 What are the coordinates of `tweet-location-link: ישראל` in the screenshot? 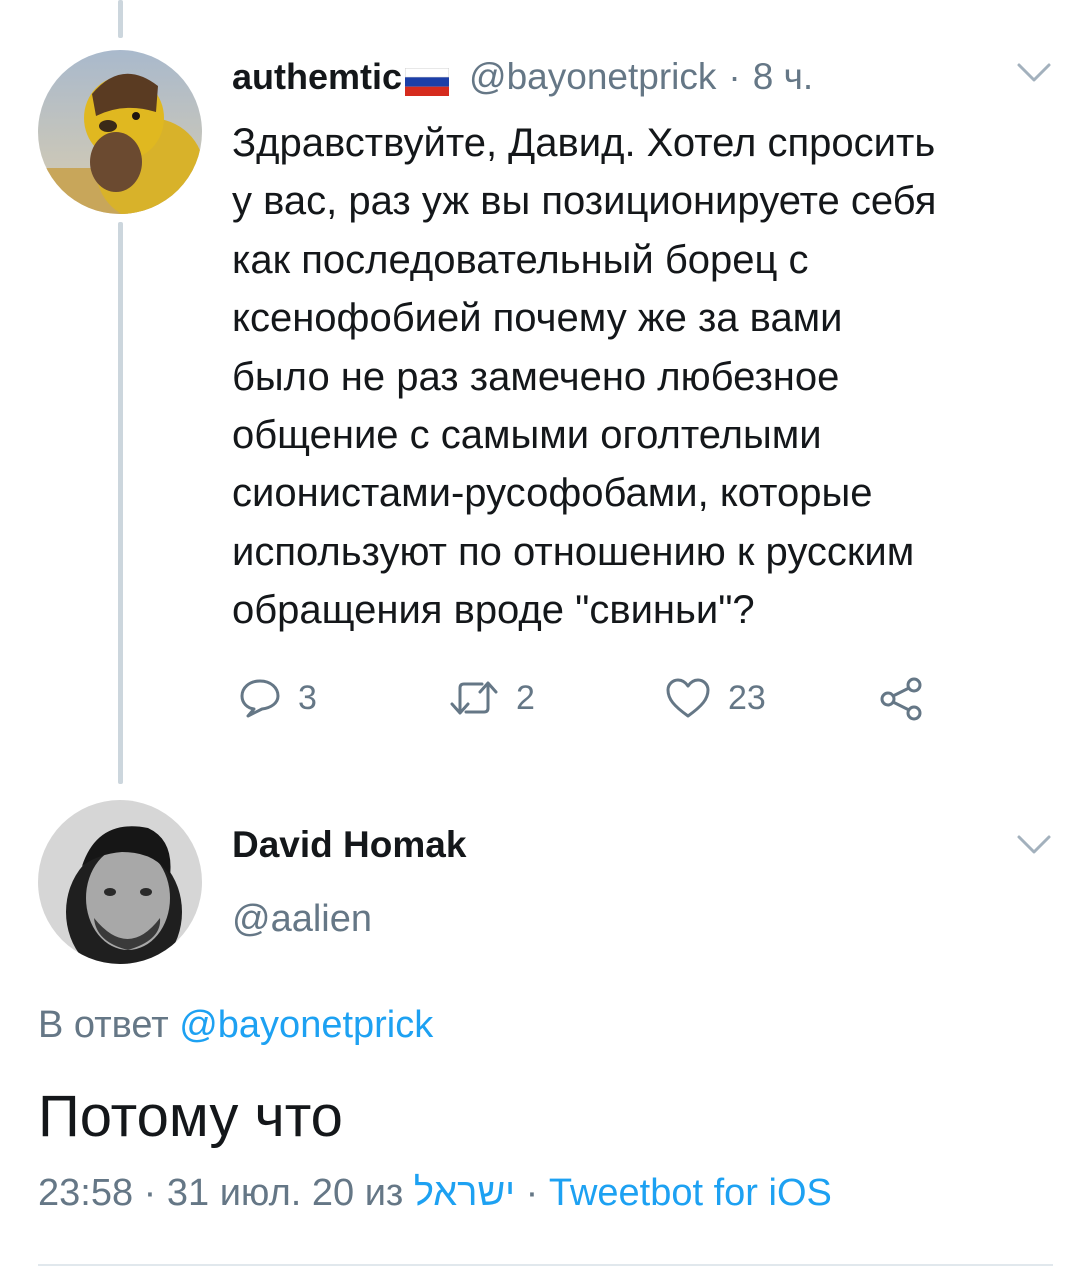 It's located at (464, 1193).